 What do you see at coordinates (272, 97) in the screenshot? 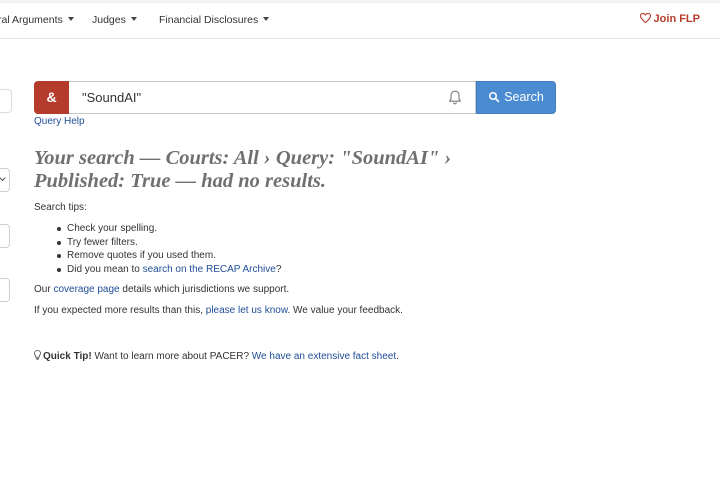
I see `search-input` at bounding box center [272, 97].